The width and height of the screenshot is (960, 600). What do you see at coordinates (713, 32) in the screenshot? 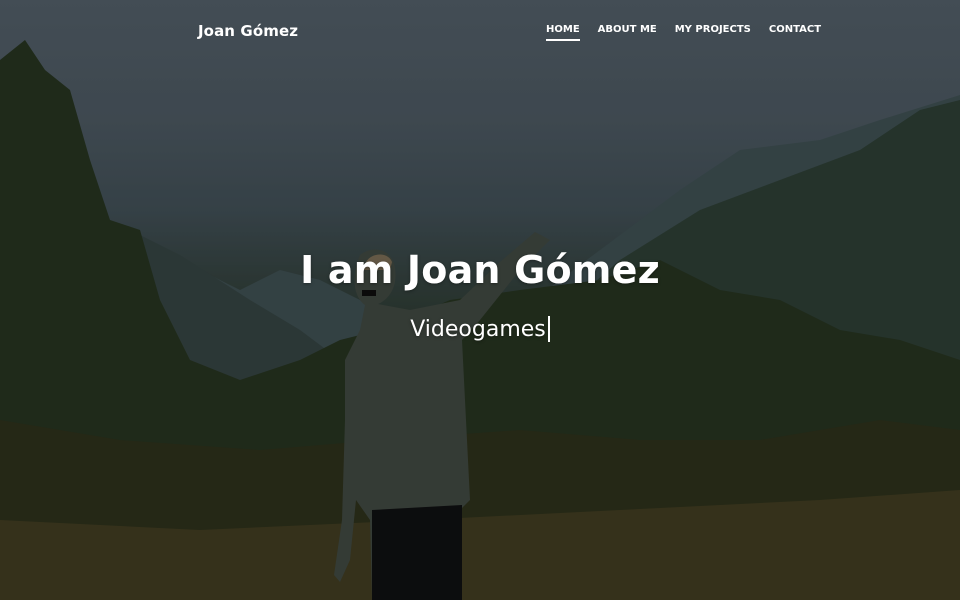
I see `nav-link-my-projects: MY PROJECTS` at bounding box center [713, 32].